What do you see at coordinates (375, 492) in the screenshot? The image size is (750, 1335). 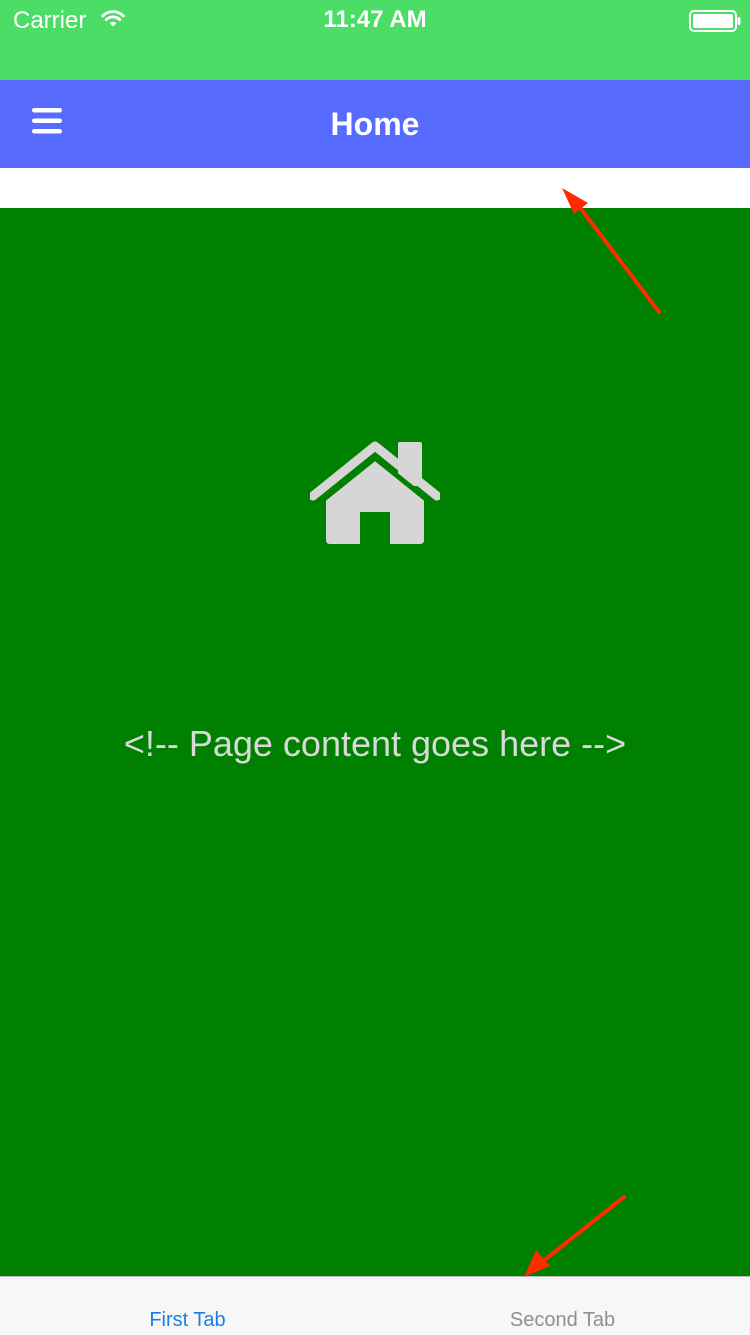 I see `home-icon` at bounding box center [375, 492].